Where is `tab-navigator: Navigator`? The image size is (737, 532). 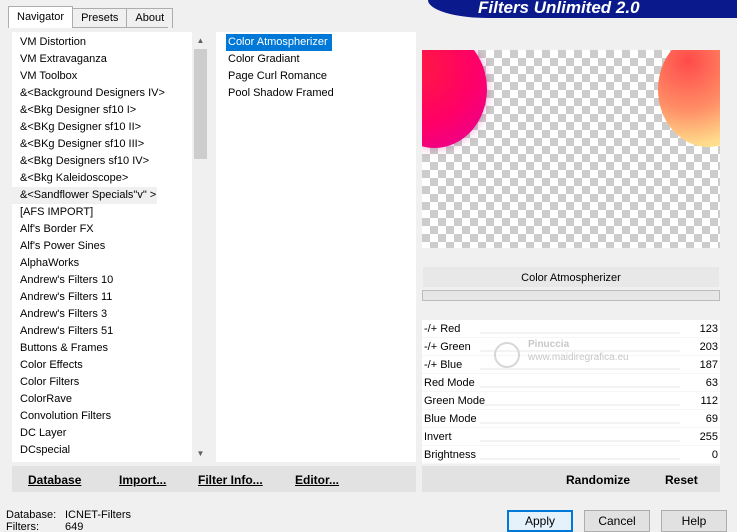 tab-navigator: Navigator is located at coordinates (41, 17).